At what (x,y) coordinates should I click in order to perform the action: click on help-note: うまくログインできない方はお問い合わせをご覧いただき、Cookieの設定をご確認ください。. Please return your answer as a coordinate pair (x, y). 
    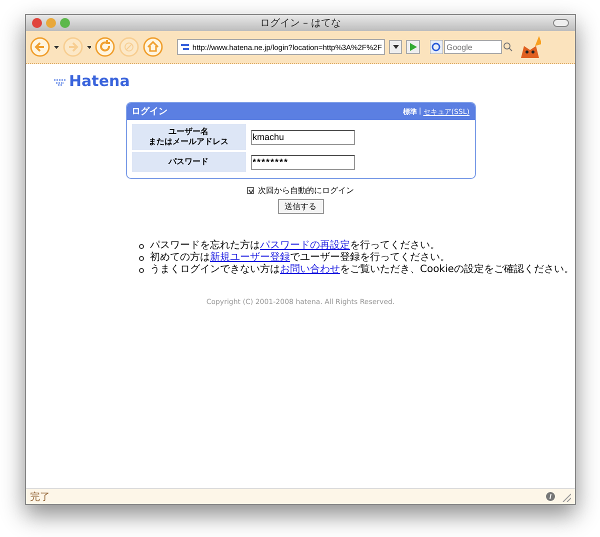
    Looking at the image, I should click on (362, 269).